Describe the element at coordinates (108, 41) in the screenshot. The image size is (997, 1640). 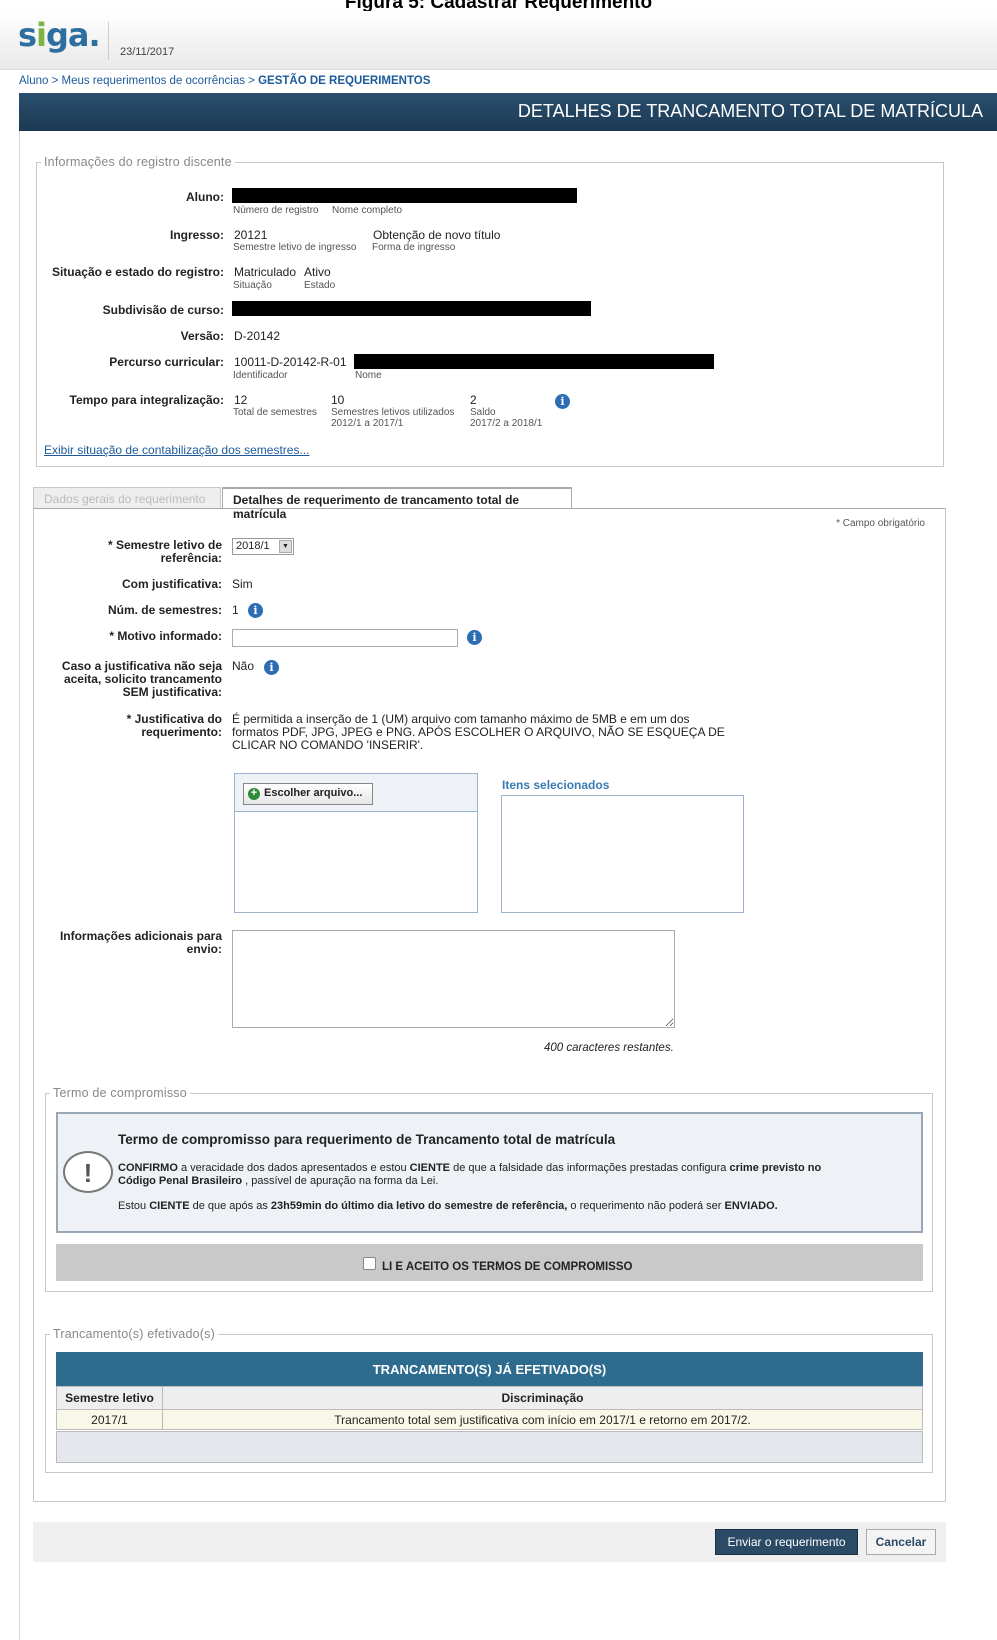
I see `header-divider` at that location.